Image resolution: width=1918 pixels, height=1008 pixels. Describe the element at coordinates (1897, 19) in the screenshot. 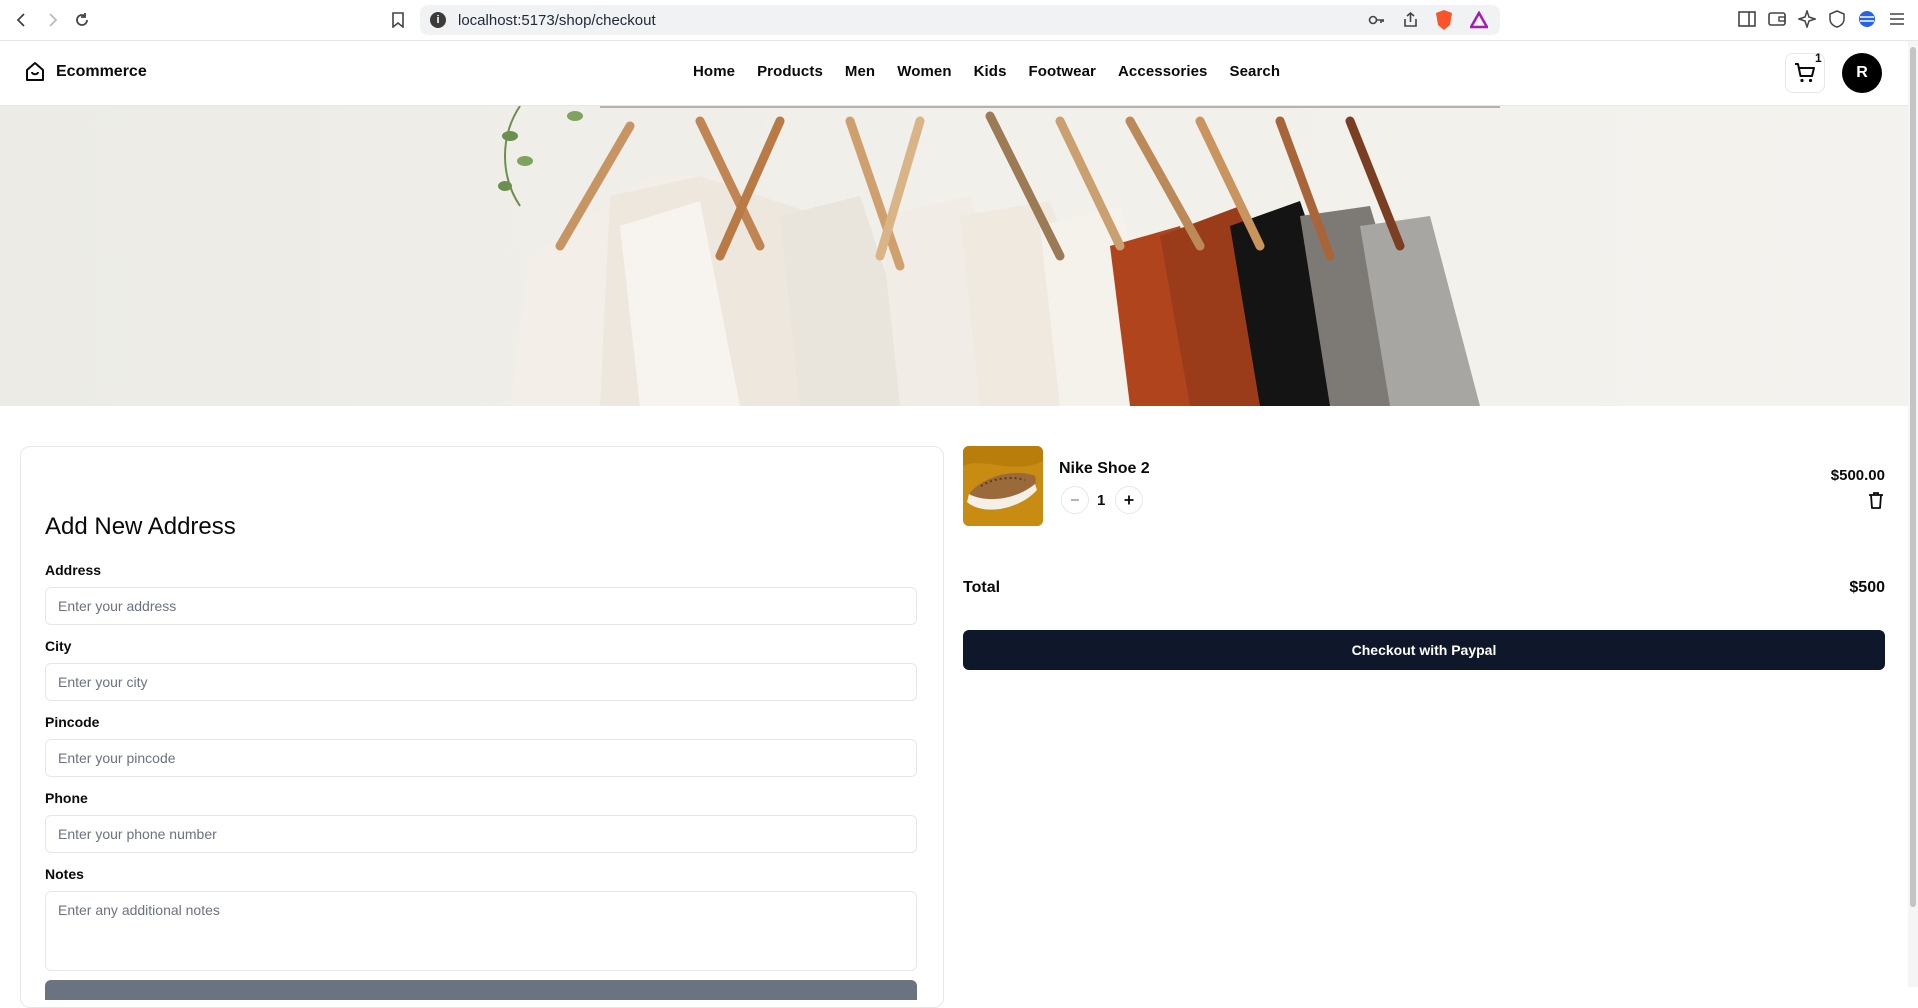

I see `menu-icon` at that location.